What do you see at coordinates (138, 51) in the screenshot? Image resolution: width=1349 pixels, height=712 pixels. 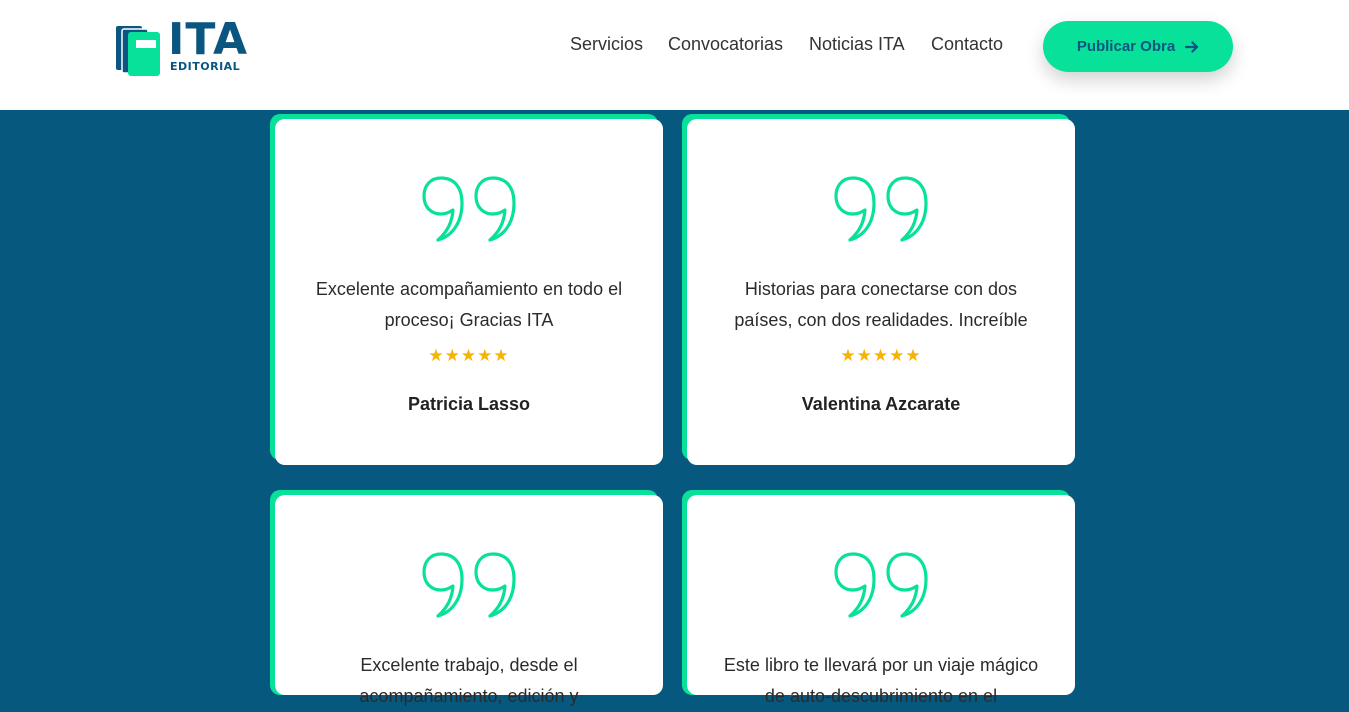 I see `books-icon` at bounding box center [138, 51].